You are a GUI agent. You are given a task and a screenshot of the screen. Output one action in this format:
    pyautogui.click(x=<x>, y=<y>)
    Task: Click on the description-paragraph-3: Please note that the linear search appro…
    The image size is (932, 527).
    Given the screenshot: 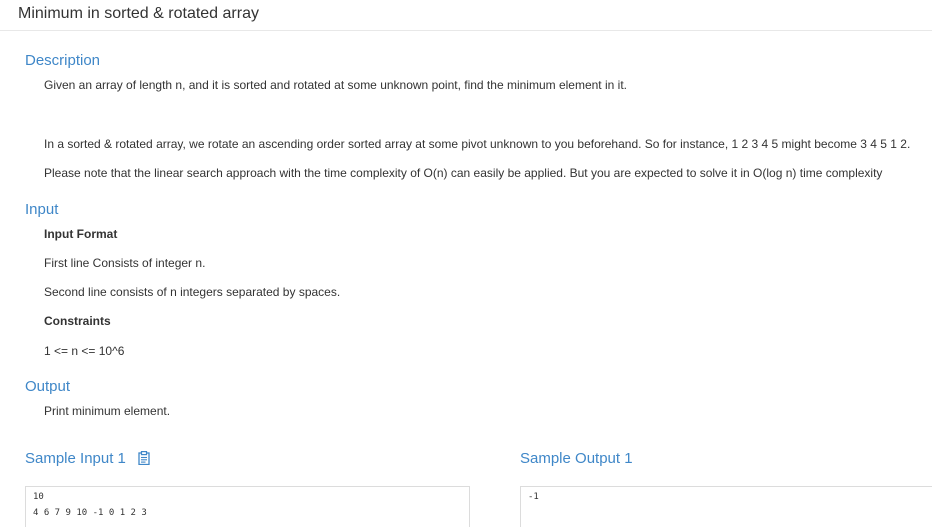 What is the action you would take?
    pyautogui.click(x=463, y=173)
    